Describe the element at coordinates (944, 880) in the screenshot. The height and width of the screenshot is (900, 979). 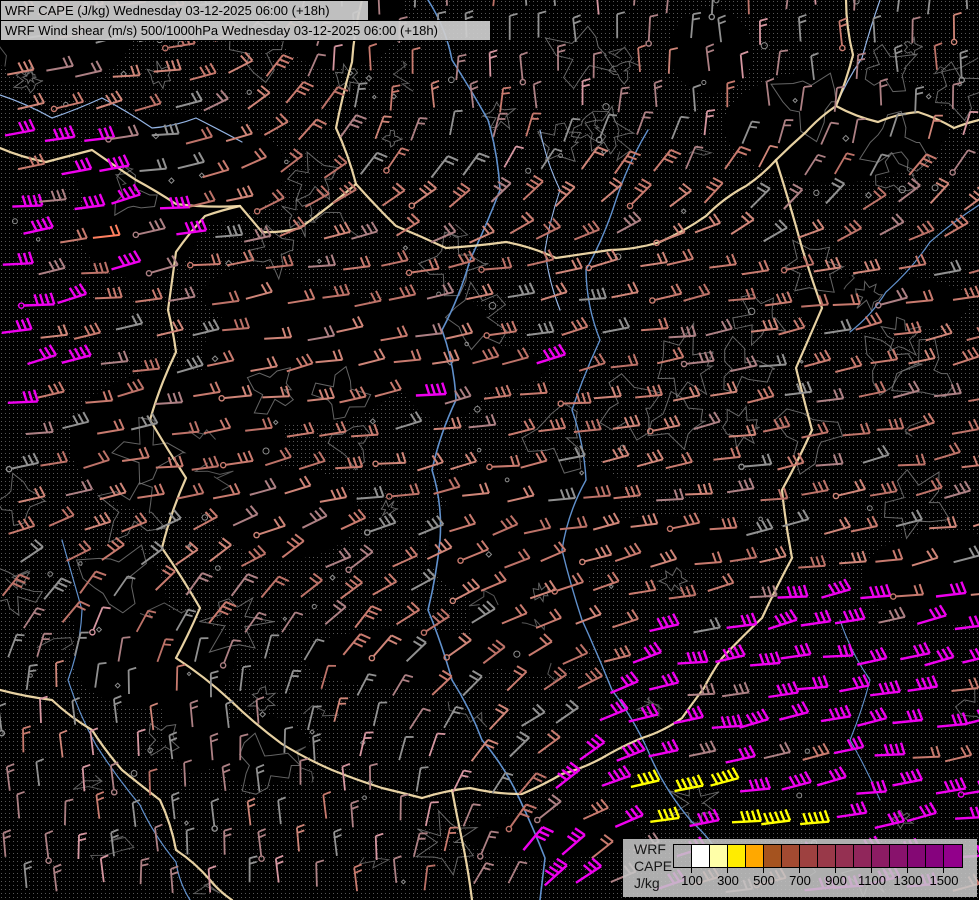
I see `legend-tick-label: 1500` at that location.